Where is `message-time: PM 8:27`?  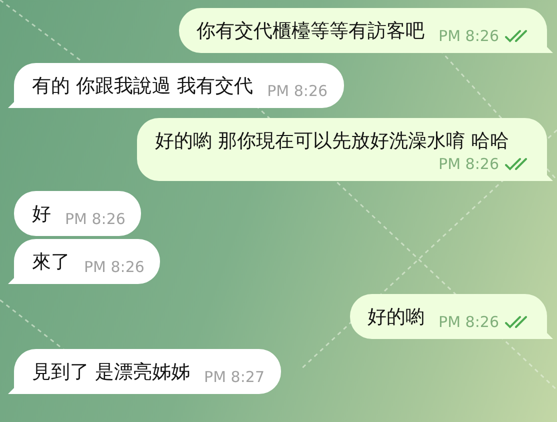 message-time: PM 8:27 is located at coordinates (234, 377).